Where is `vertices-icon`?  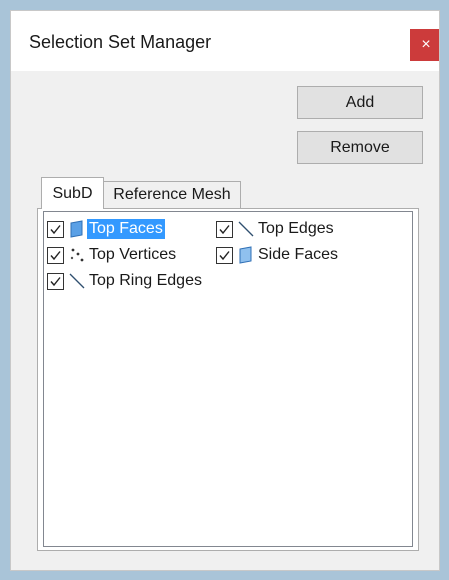 vertices-icon is located at coordinates (77, 255).